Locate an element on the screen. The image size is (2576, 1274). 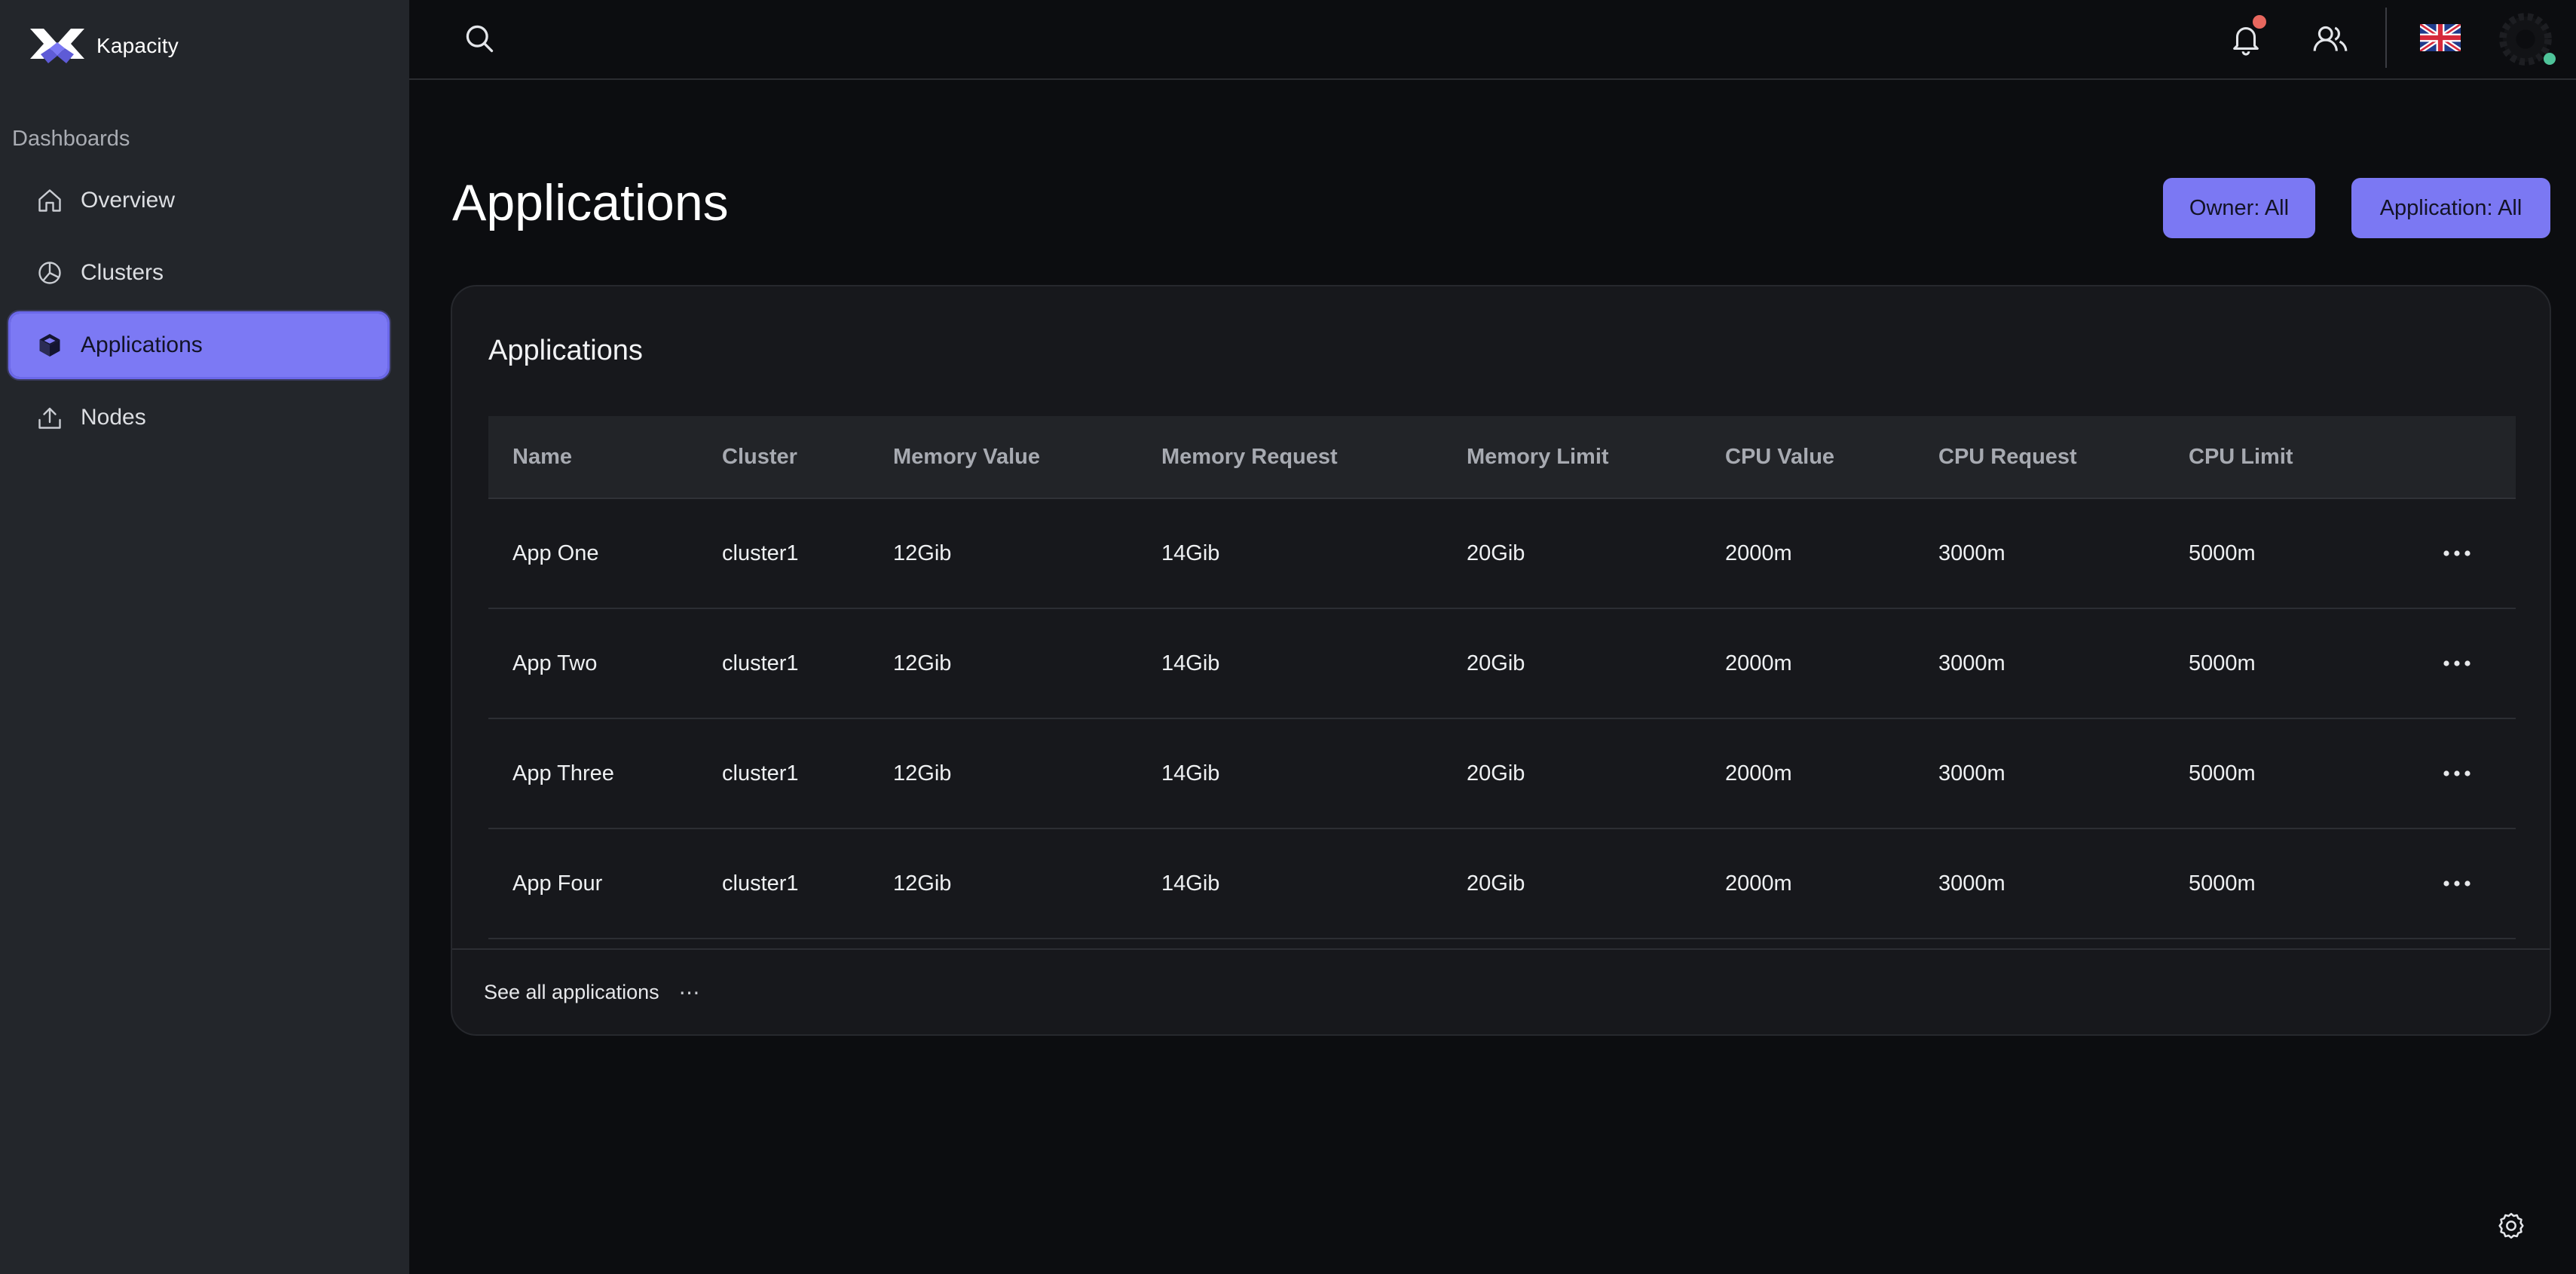
sidebar-item-applications: Applications is located at coordinates (199, 345).